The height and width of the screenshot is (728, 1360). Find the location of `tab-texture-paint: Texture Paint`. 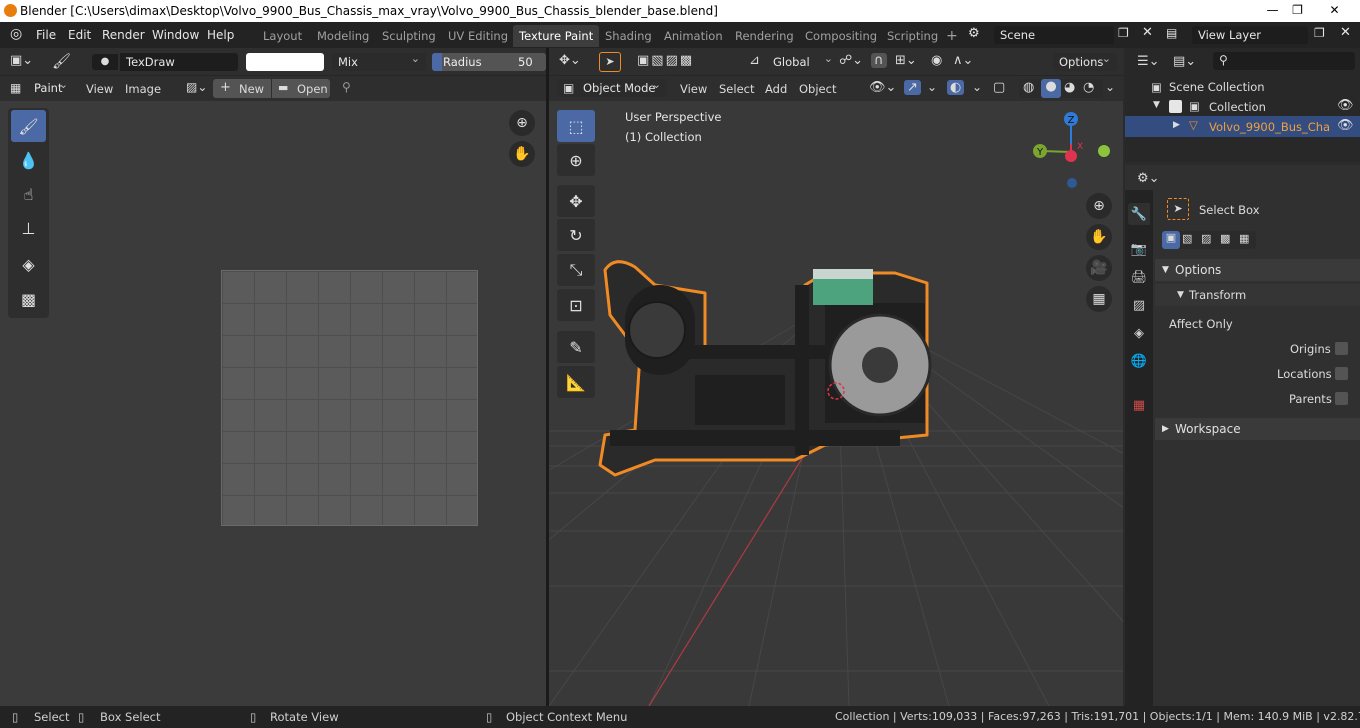

tab-texture-paint: Texture Paint is located at coordinates (556, 36).